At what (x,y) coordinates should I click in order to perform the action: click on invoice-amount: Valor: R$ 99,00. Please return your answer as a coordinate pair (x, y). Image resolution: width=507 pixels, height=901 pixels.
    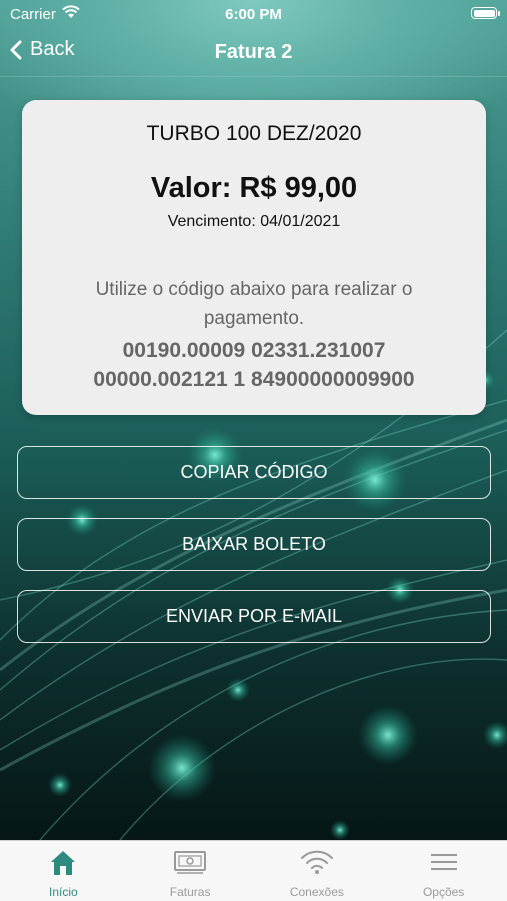
    Looking at the image, I should click on (254, 188).